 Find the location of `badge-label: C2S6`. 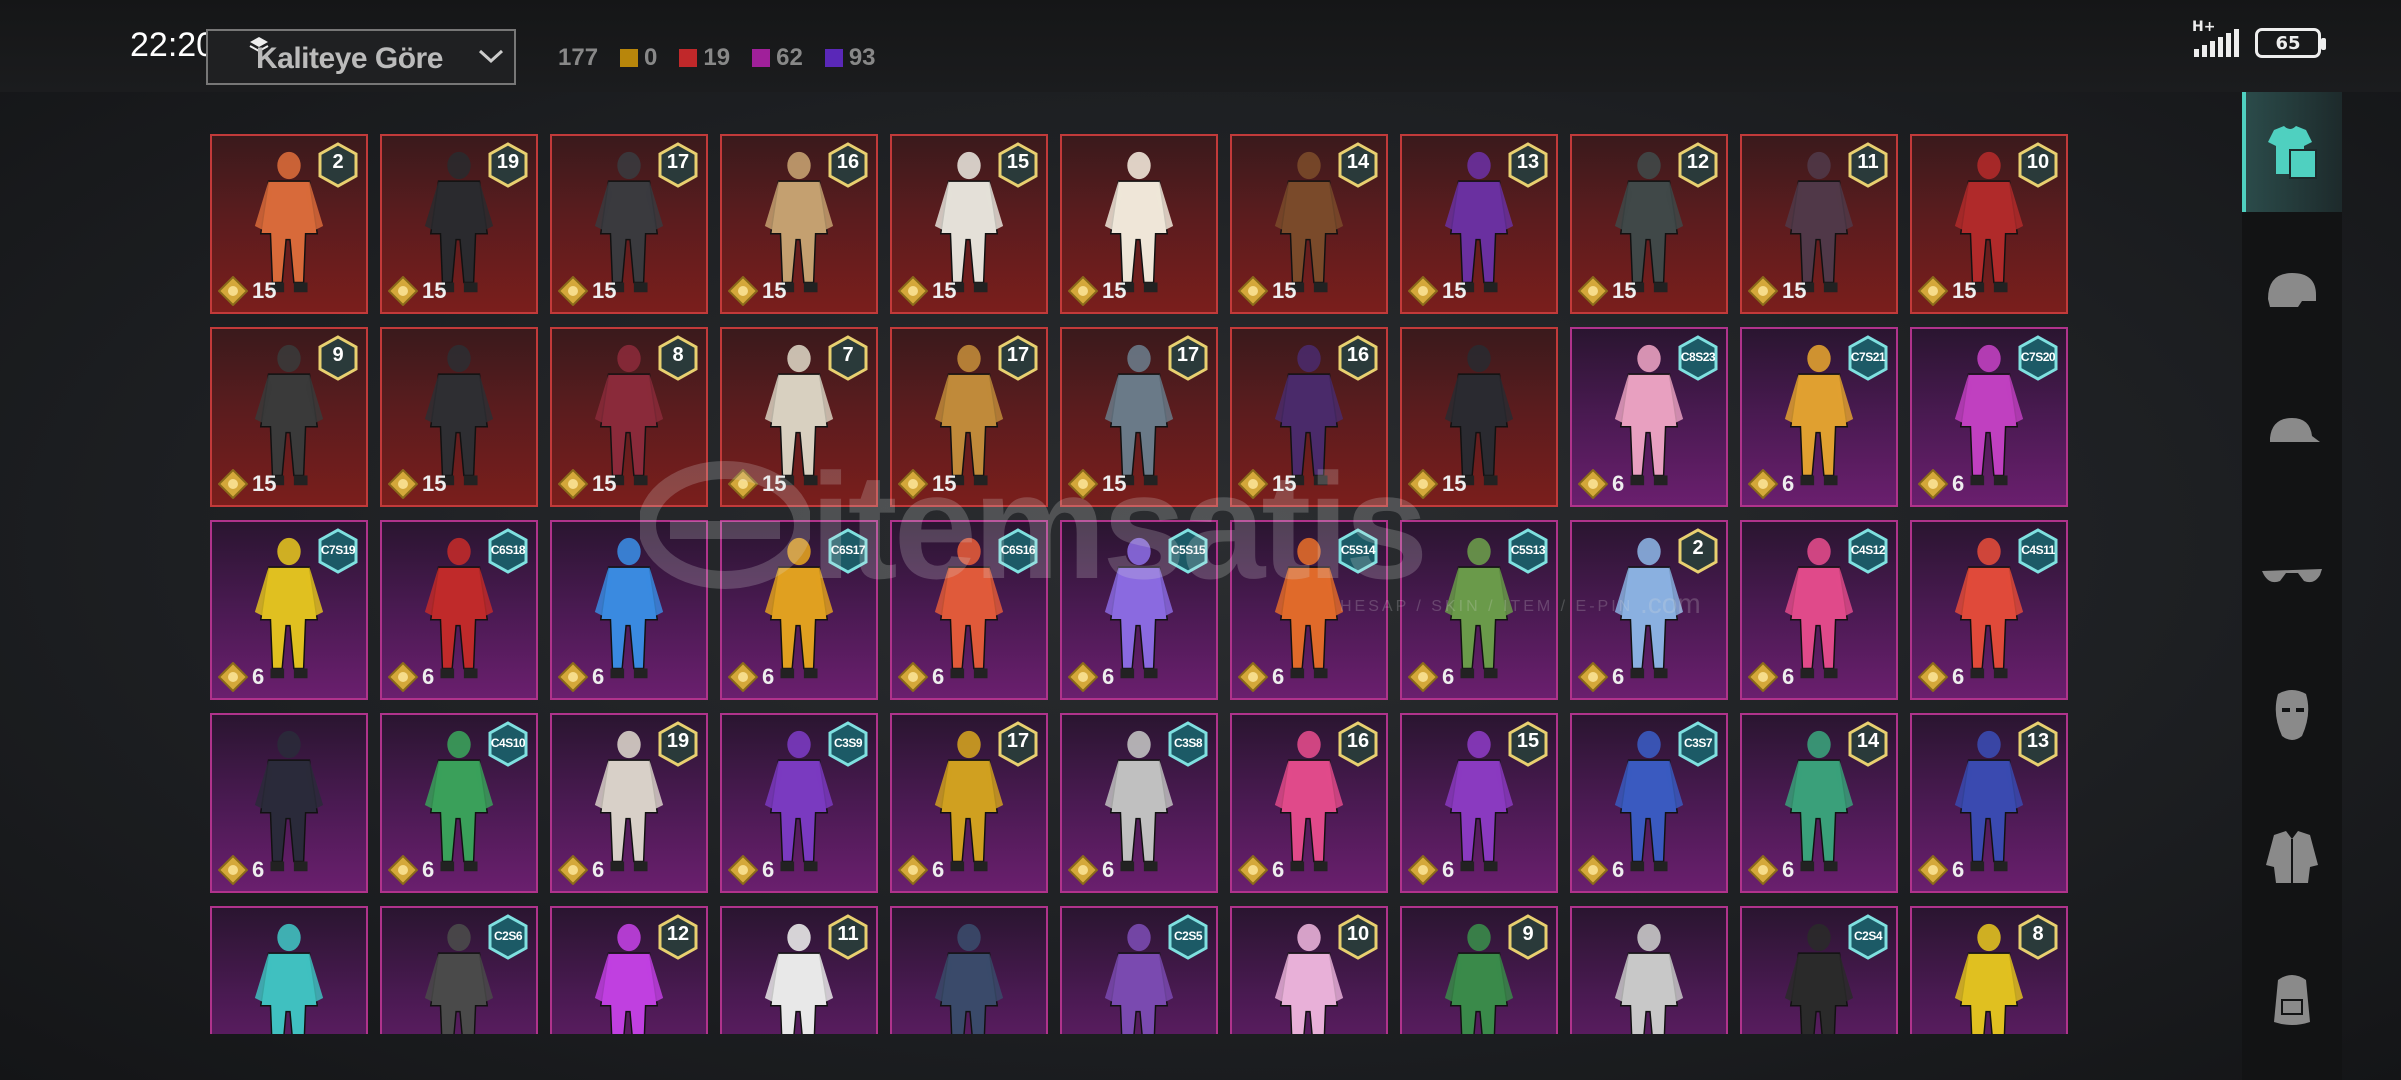

badge-label: C2S6 is located at coordinates (508, 936).